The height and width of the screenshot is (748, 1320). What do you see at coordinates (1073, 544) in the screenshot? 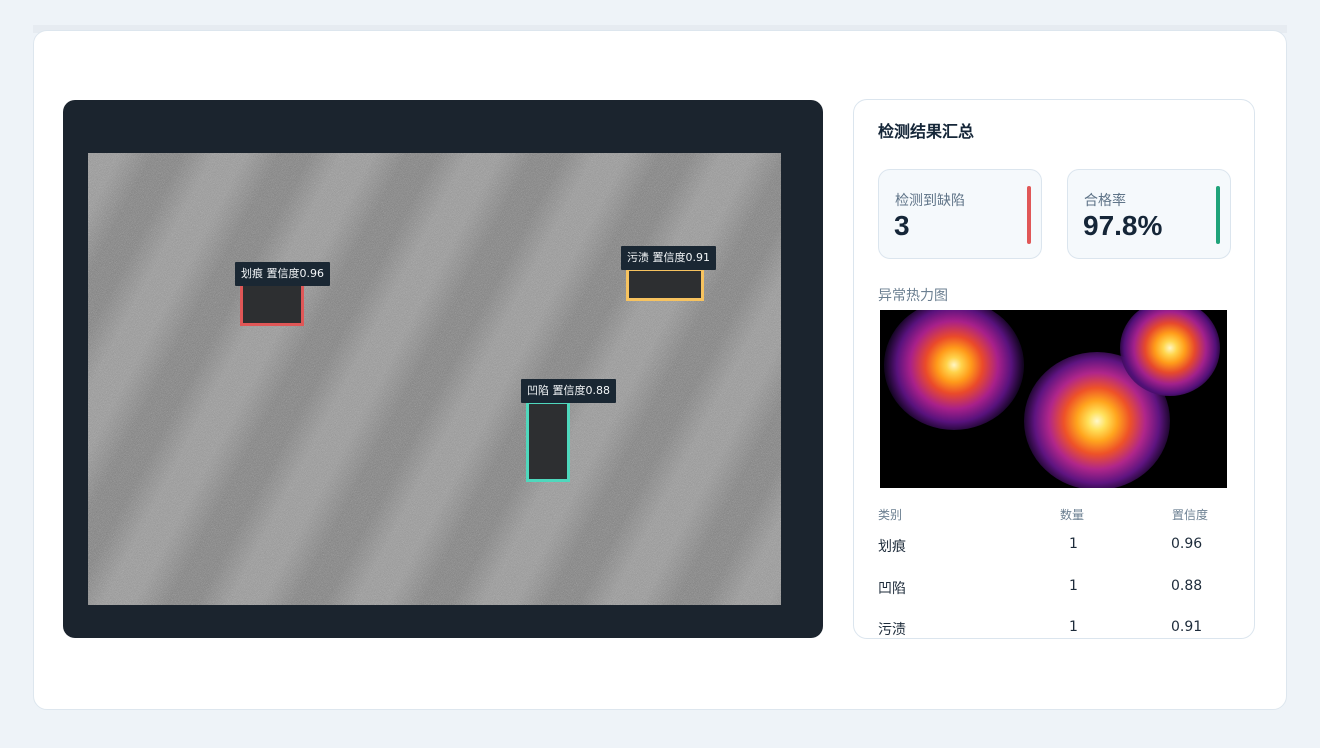
I see `row-1-count: 1` at bounding box center [1073, 544].